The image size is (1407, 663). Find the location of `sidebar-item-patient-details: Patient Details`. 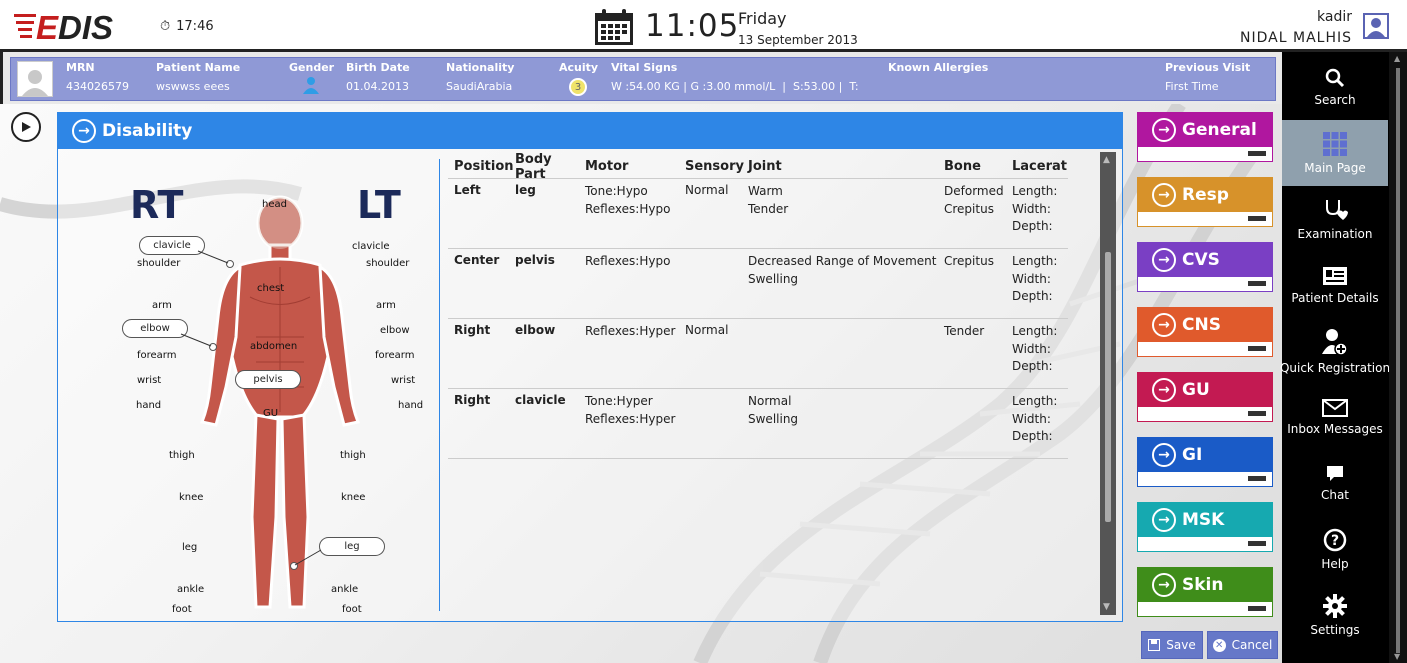

sidebar-item-patient-details: Patient Details is located at coordinates (1335, 285).